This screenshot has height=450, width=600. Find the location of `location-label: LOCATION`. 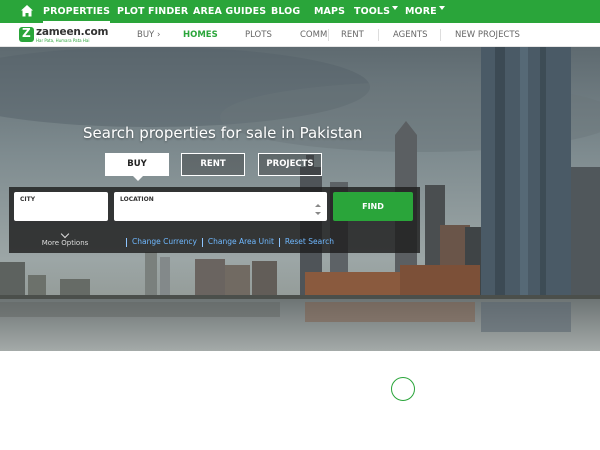

location-label: LOCATION is located at coordinates (137, 199).